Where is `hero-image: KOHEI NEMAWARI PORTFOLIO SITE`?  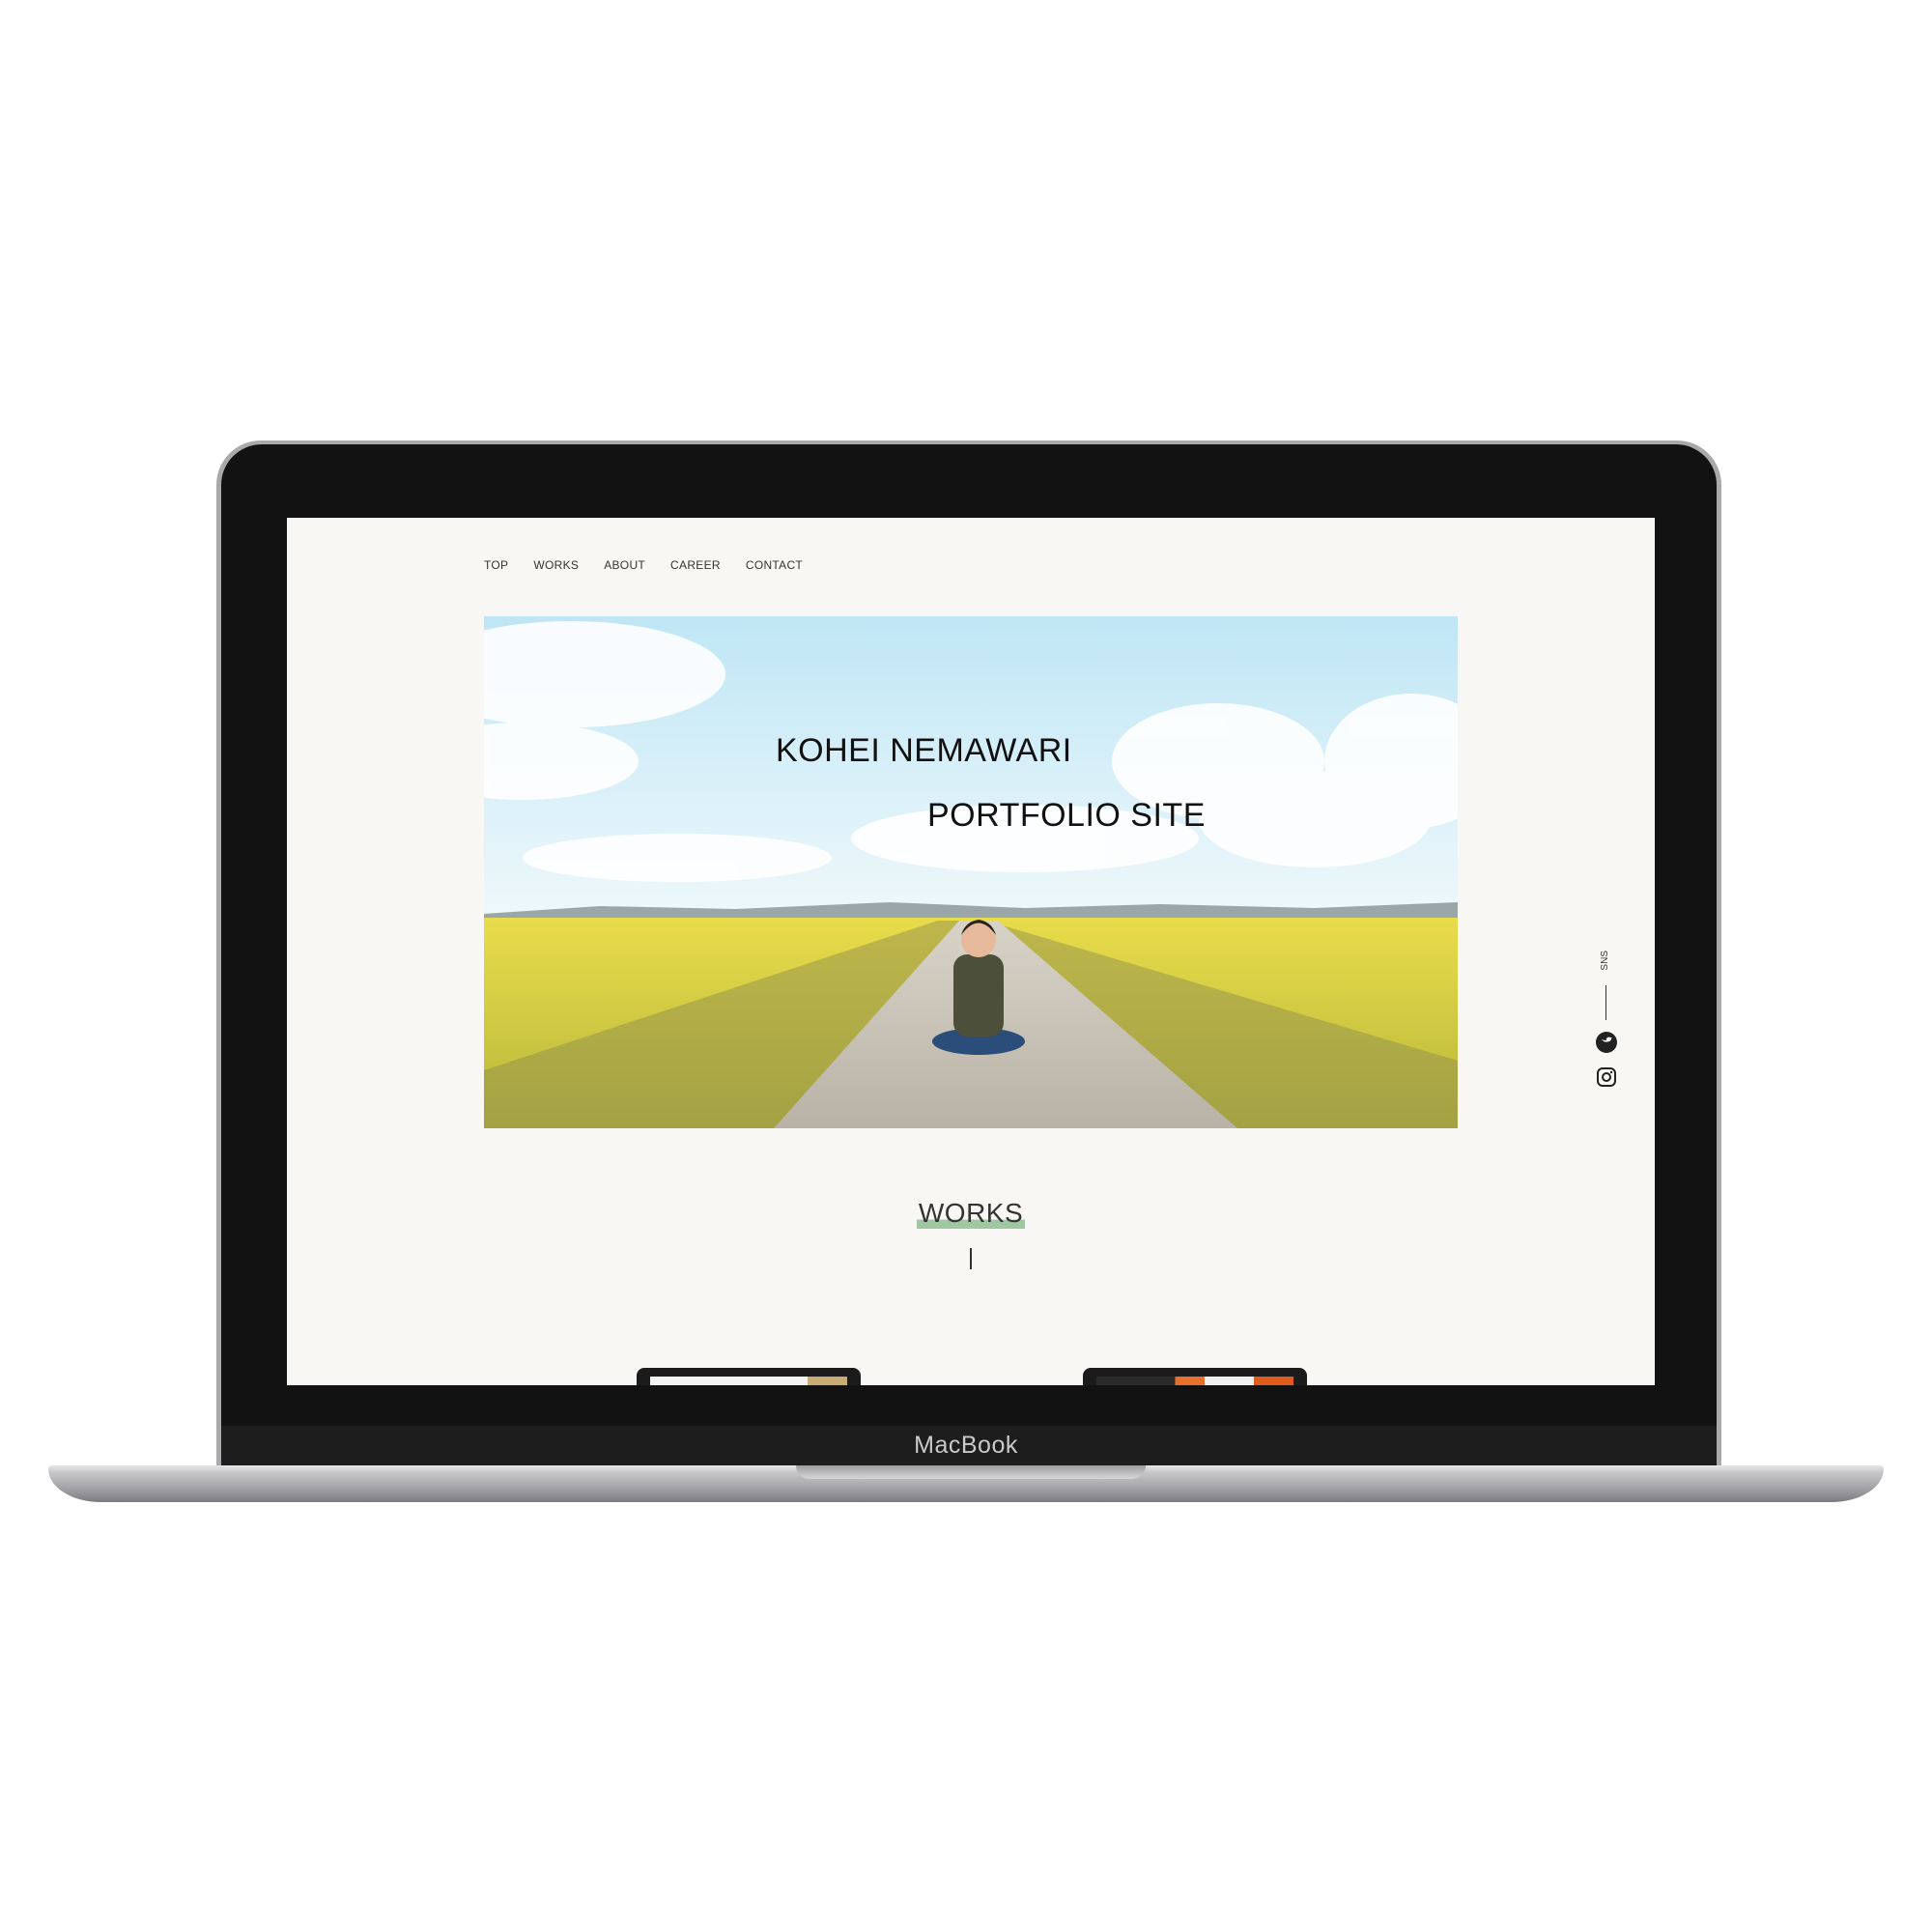
hero-image: KOHEI NEMAWARI PORTFOLIO SITE is located at coordinates (971, 872).